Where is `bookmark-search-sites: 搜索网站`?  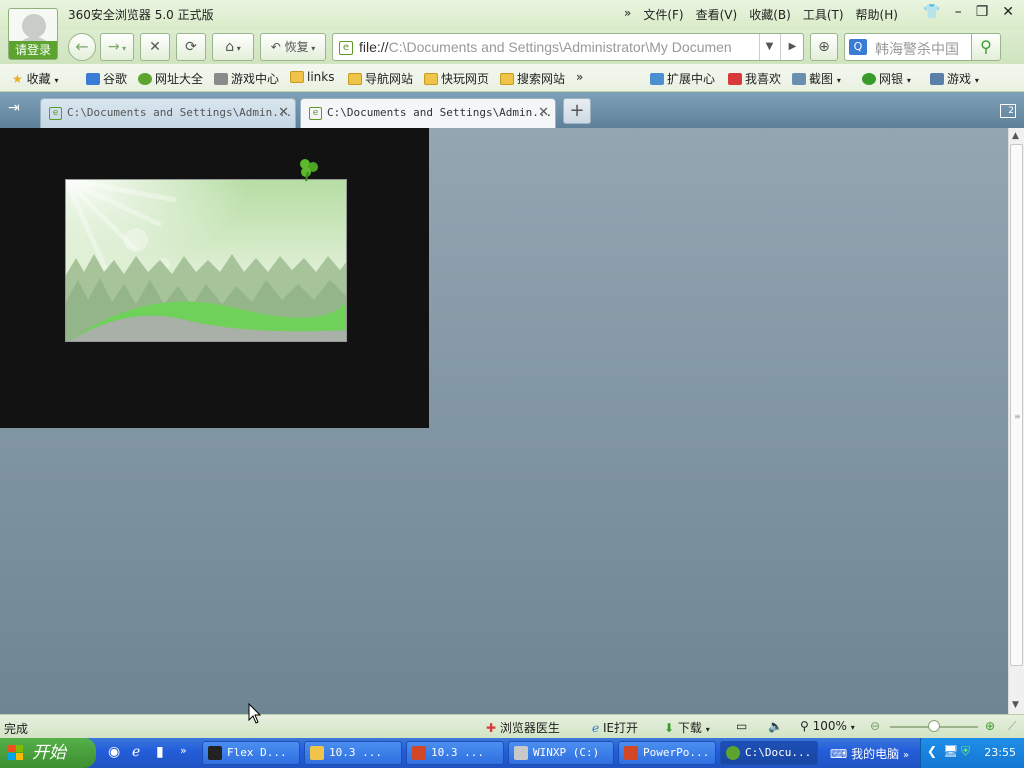 bookmark-search-sites: 搜索网站 is located at coordinates (532, 78).